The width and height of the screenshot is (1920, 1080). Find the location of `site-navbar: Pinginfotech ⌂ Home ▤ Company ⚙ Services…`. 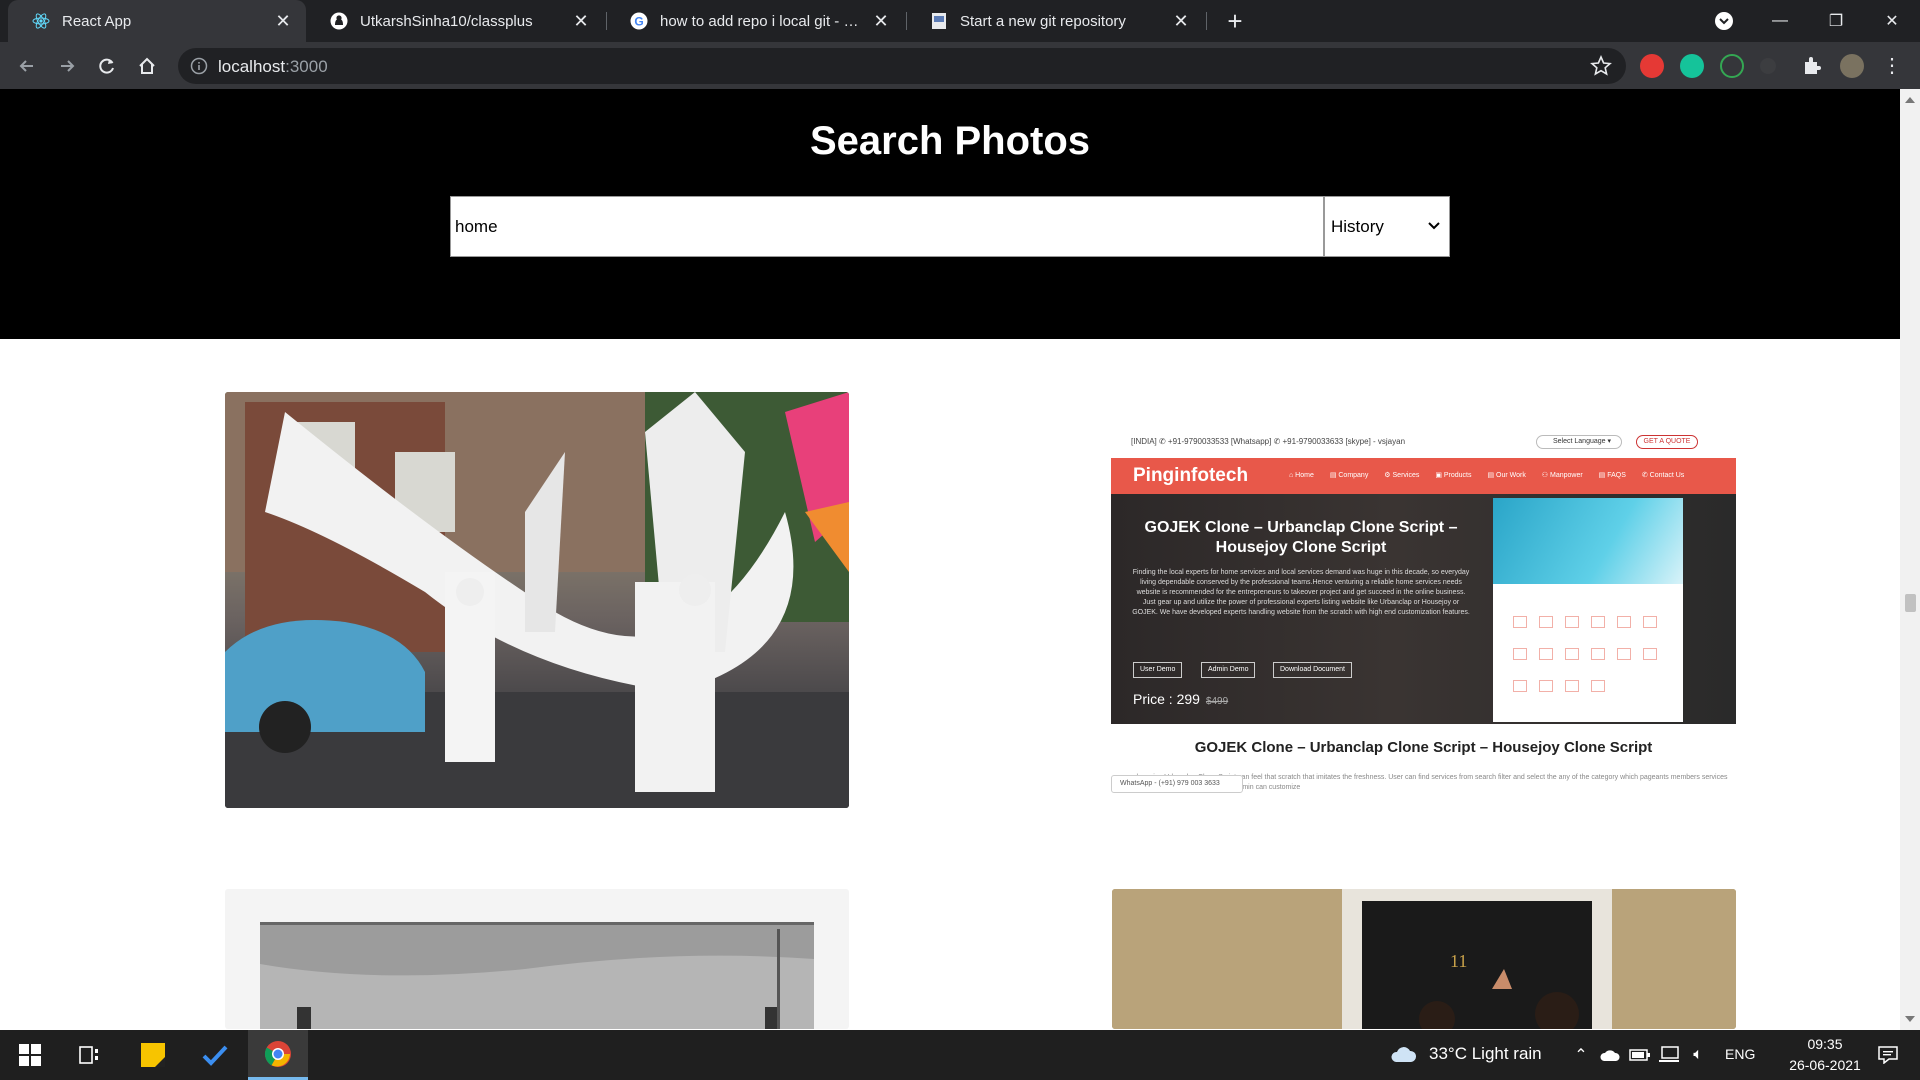

site-navbar: Pinginfotech ⌂ Home ▤ Company ⚙ Services… is located at coordinates (1423, 476).